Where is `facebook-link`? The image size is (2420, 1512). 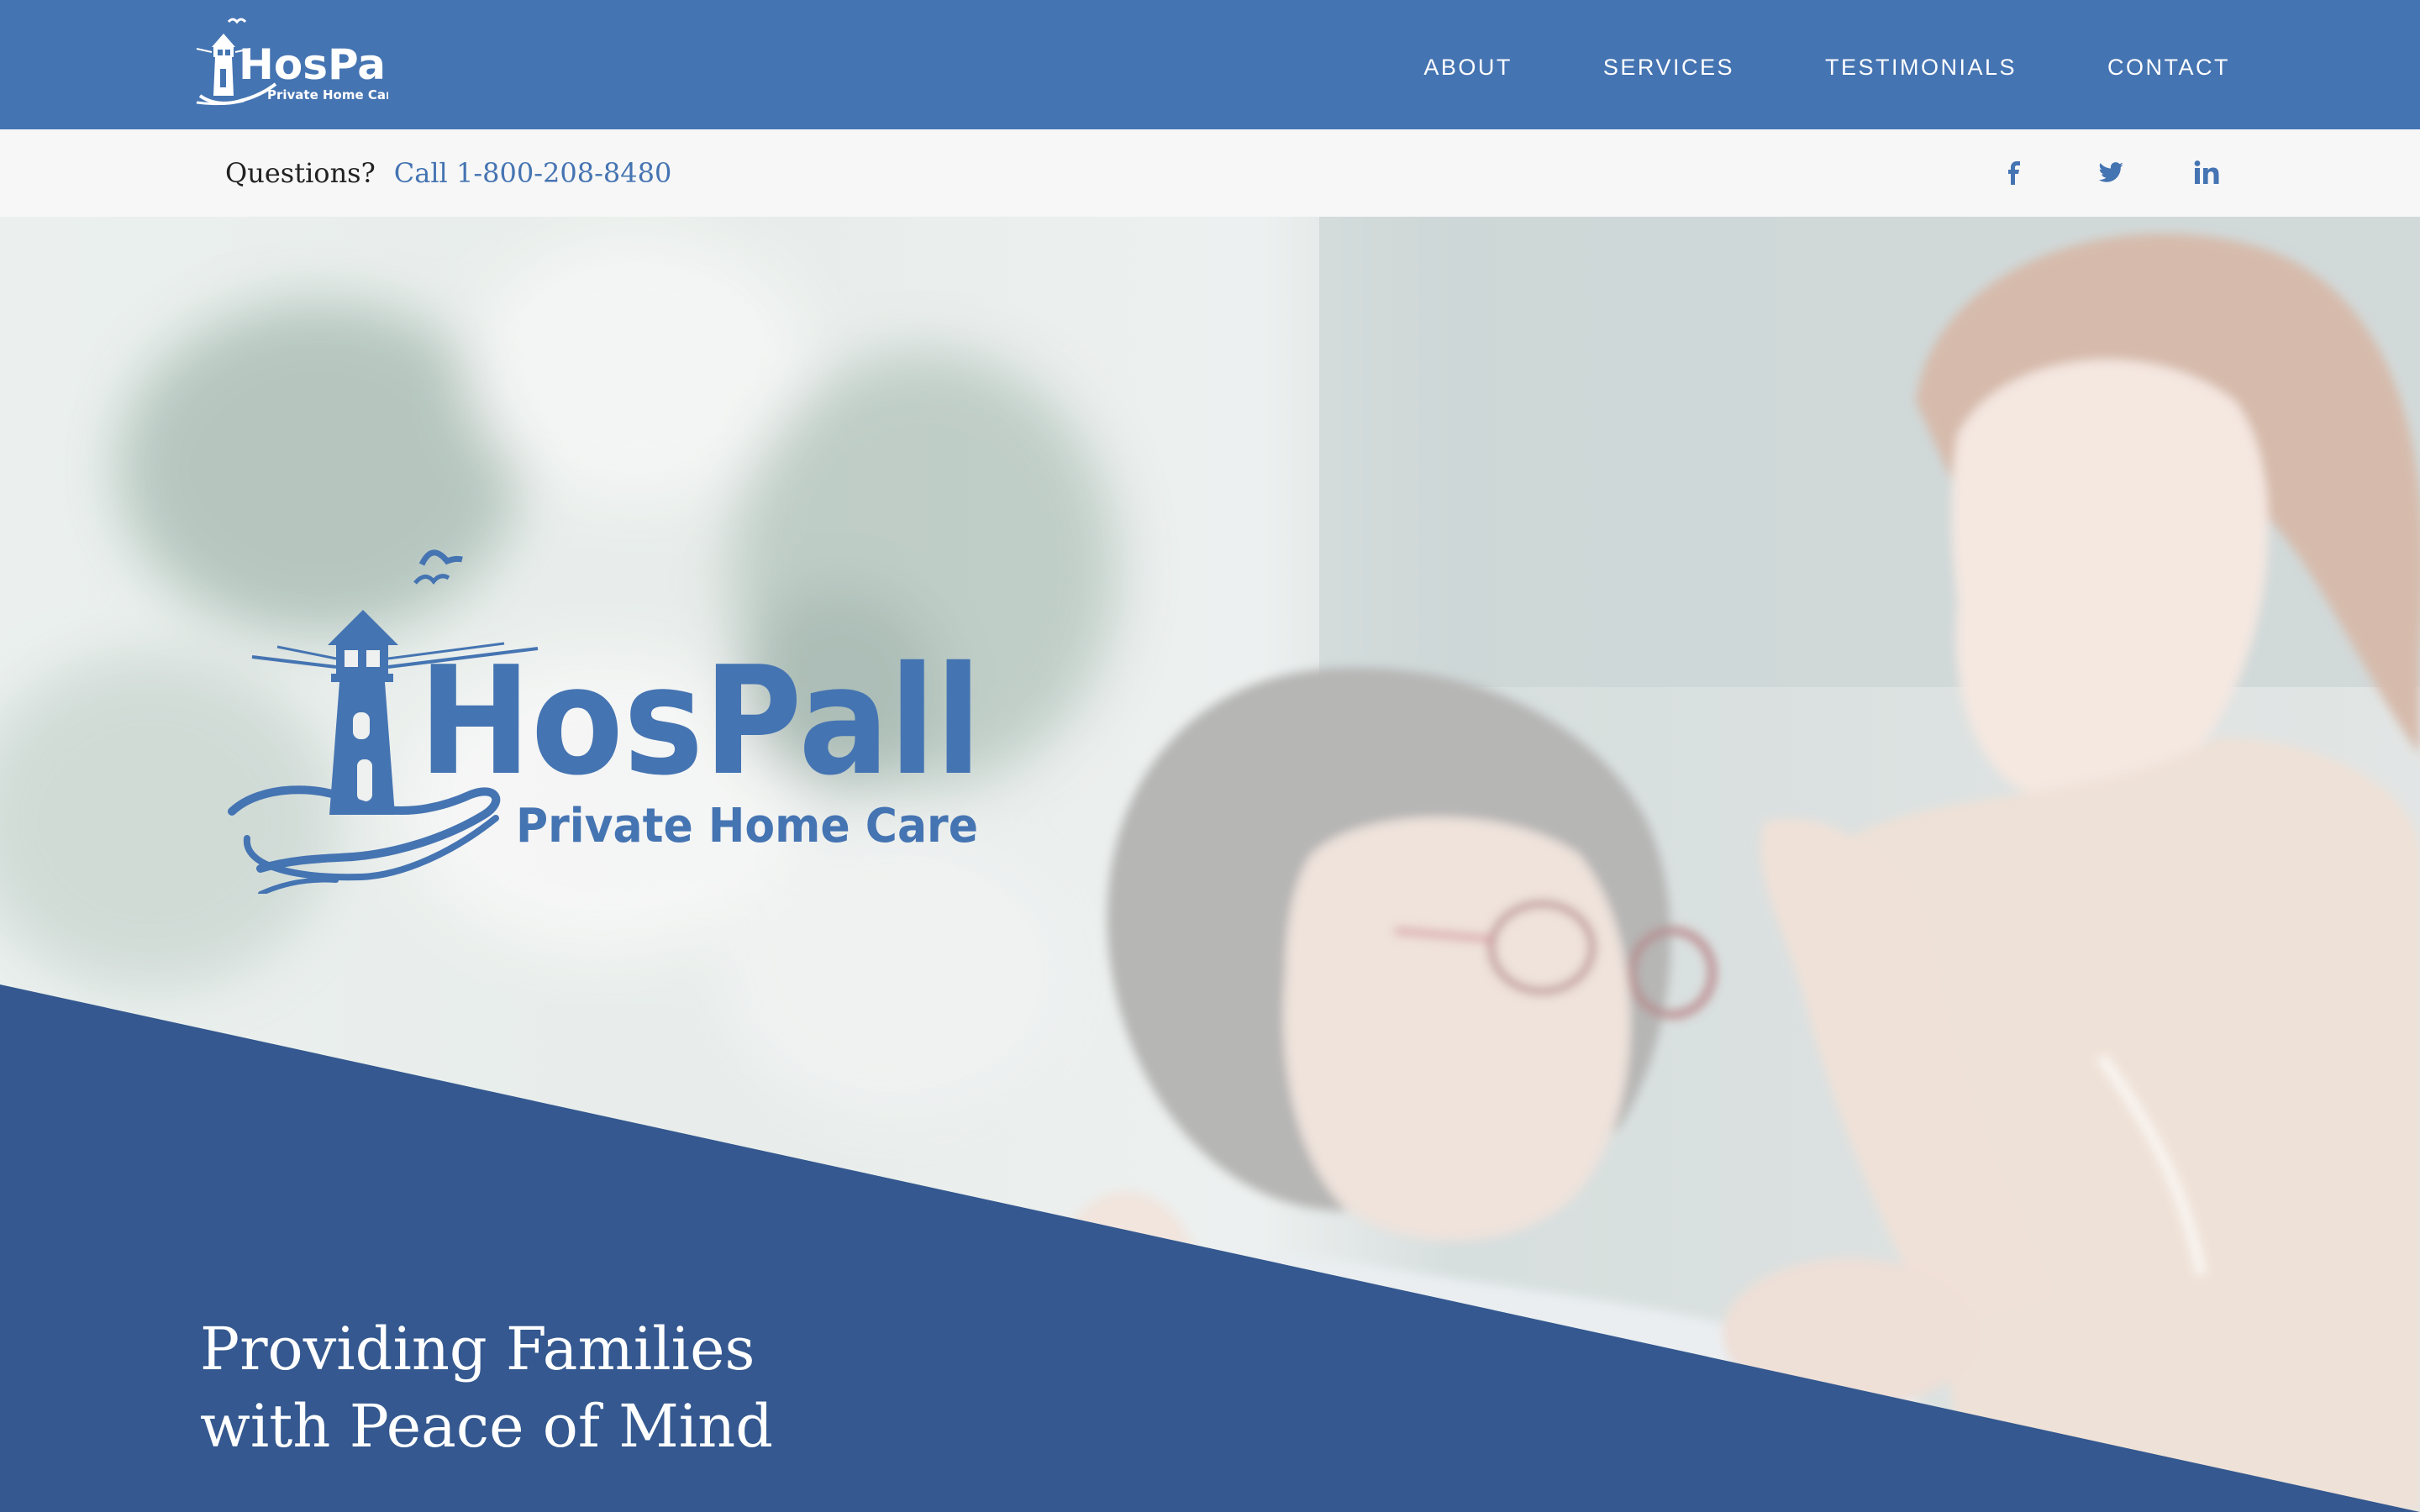
facebook-link is located at coordinates (2014, 173).